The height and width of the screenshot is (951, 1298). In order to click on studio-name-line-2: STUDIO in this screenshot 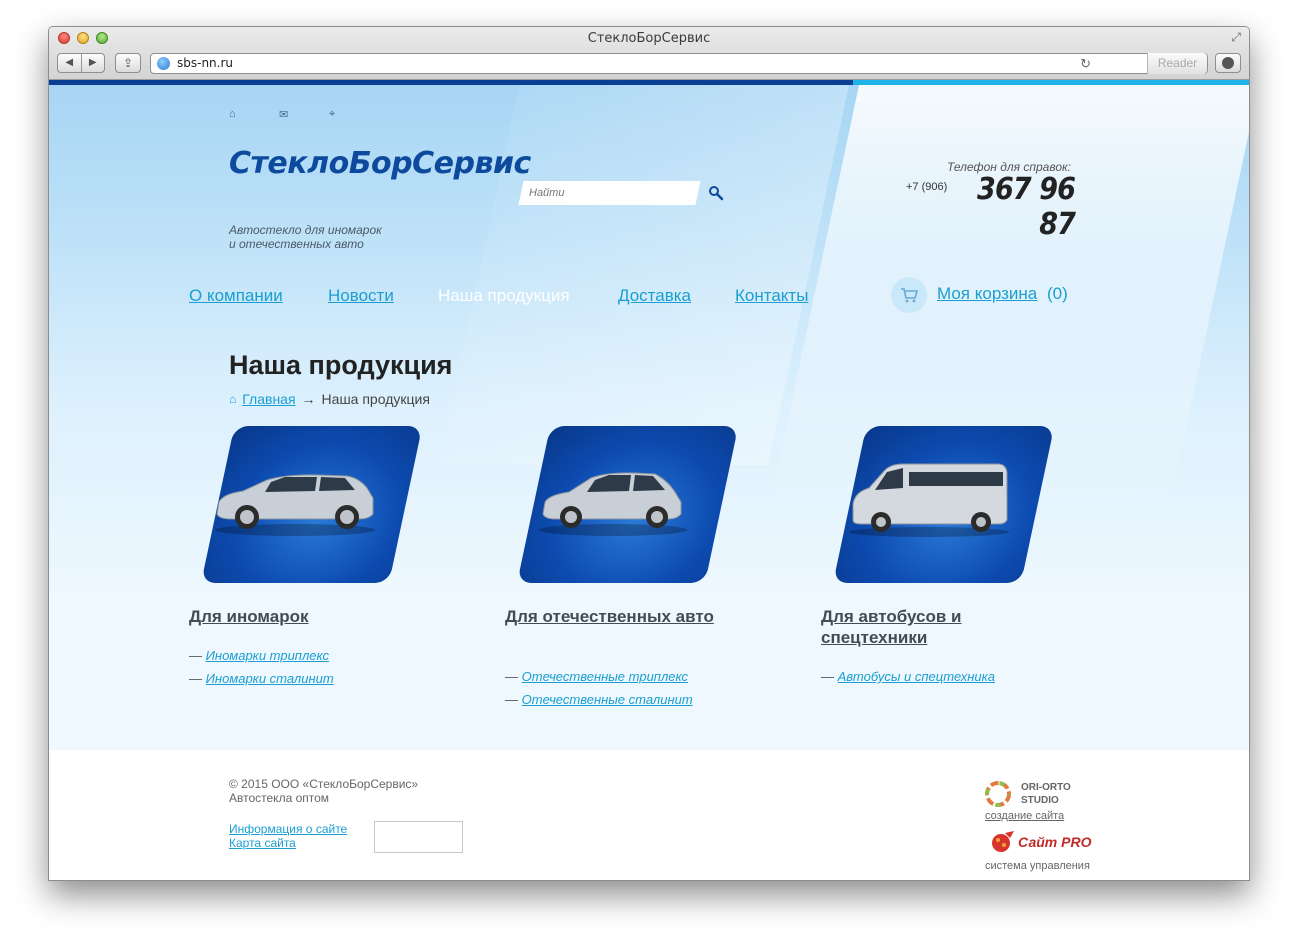, I will do `click(1040, 800)`.